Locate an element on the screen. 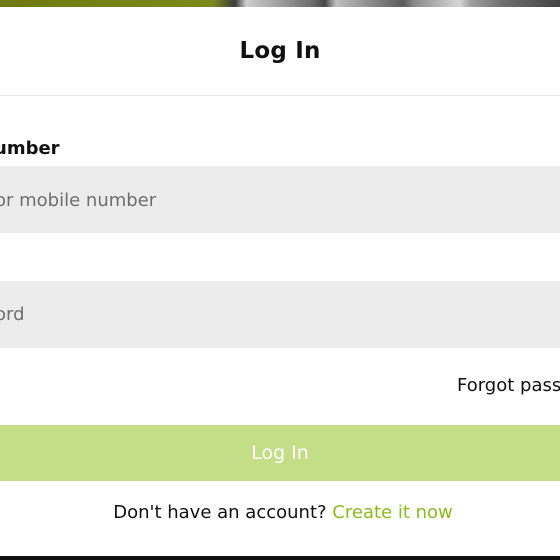 The image size is (560, 560). login-button-label: Log In is located at coordinates (280, 453).